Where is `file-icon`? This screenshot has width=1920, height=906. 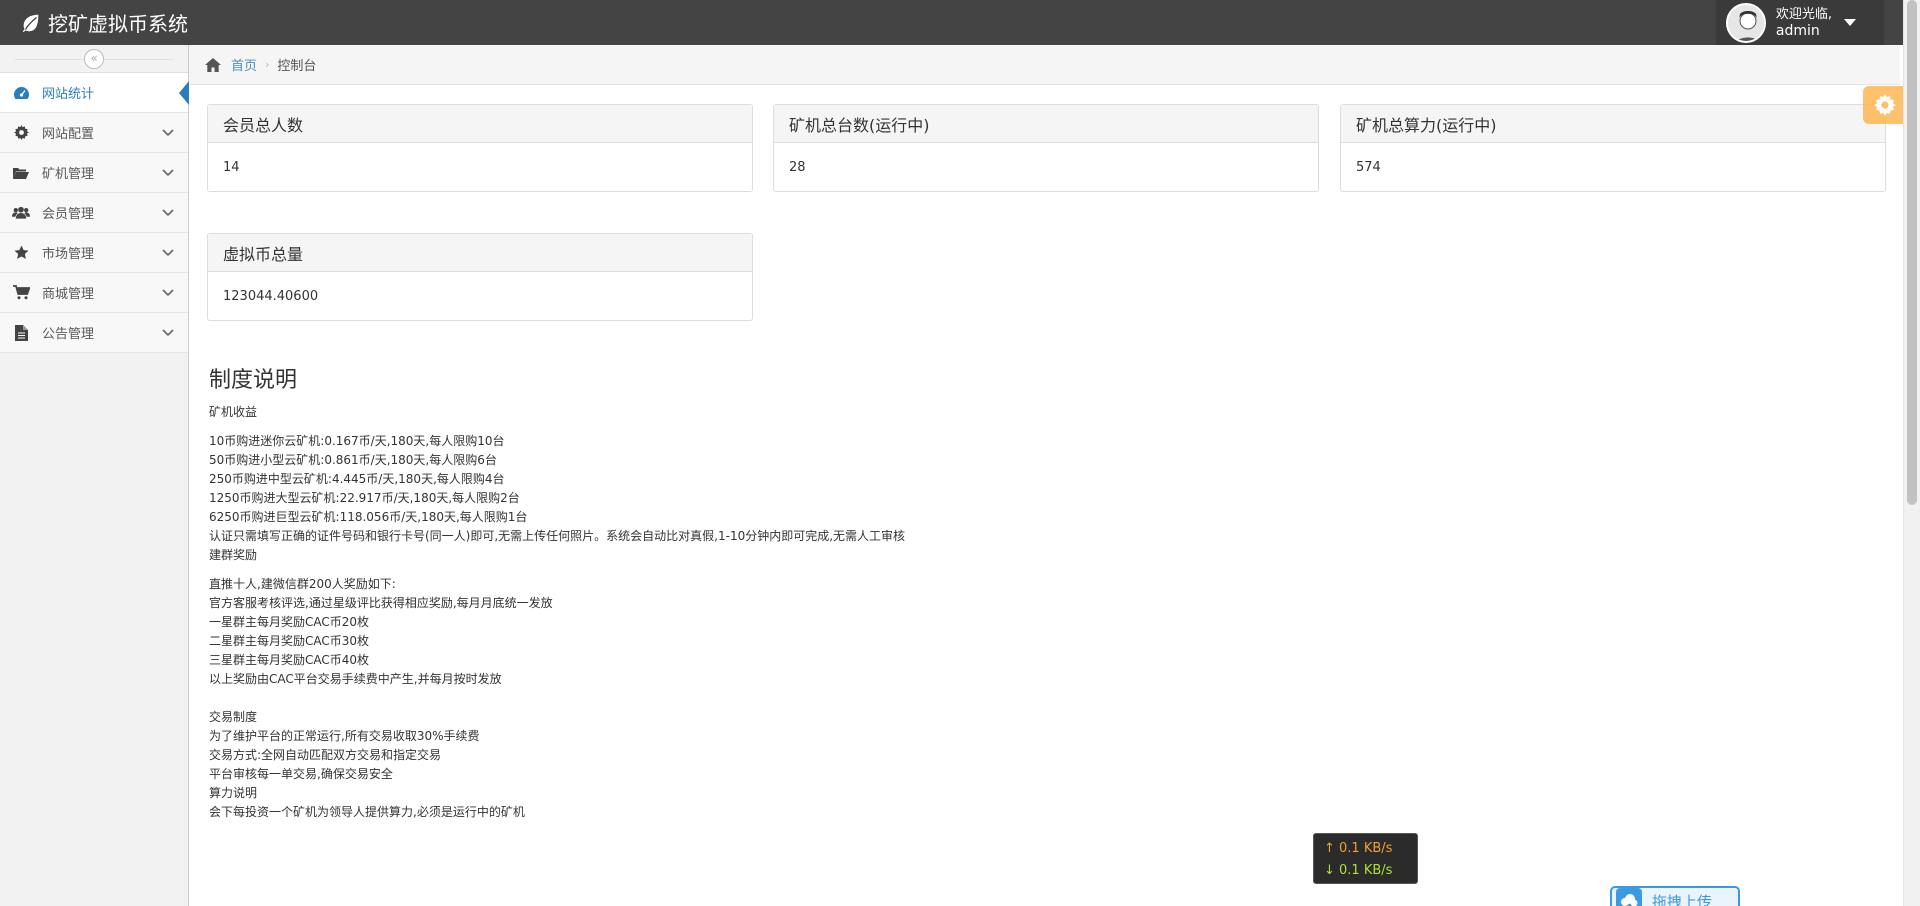
file-icon is located at coordinates (21, 333).